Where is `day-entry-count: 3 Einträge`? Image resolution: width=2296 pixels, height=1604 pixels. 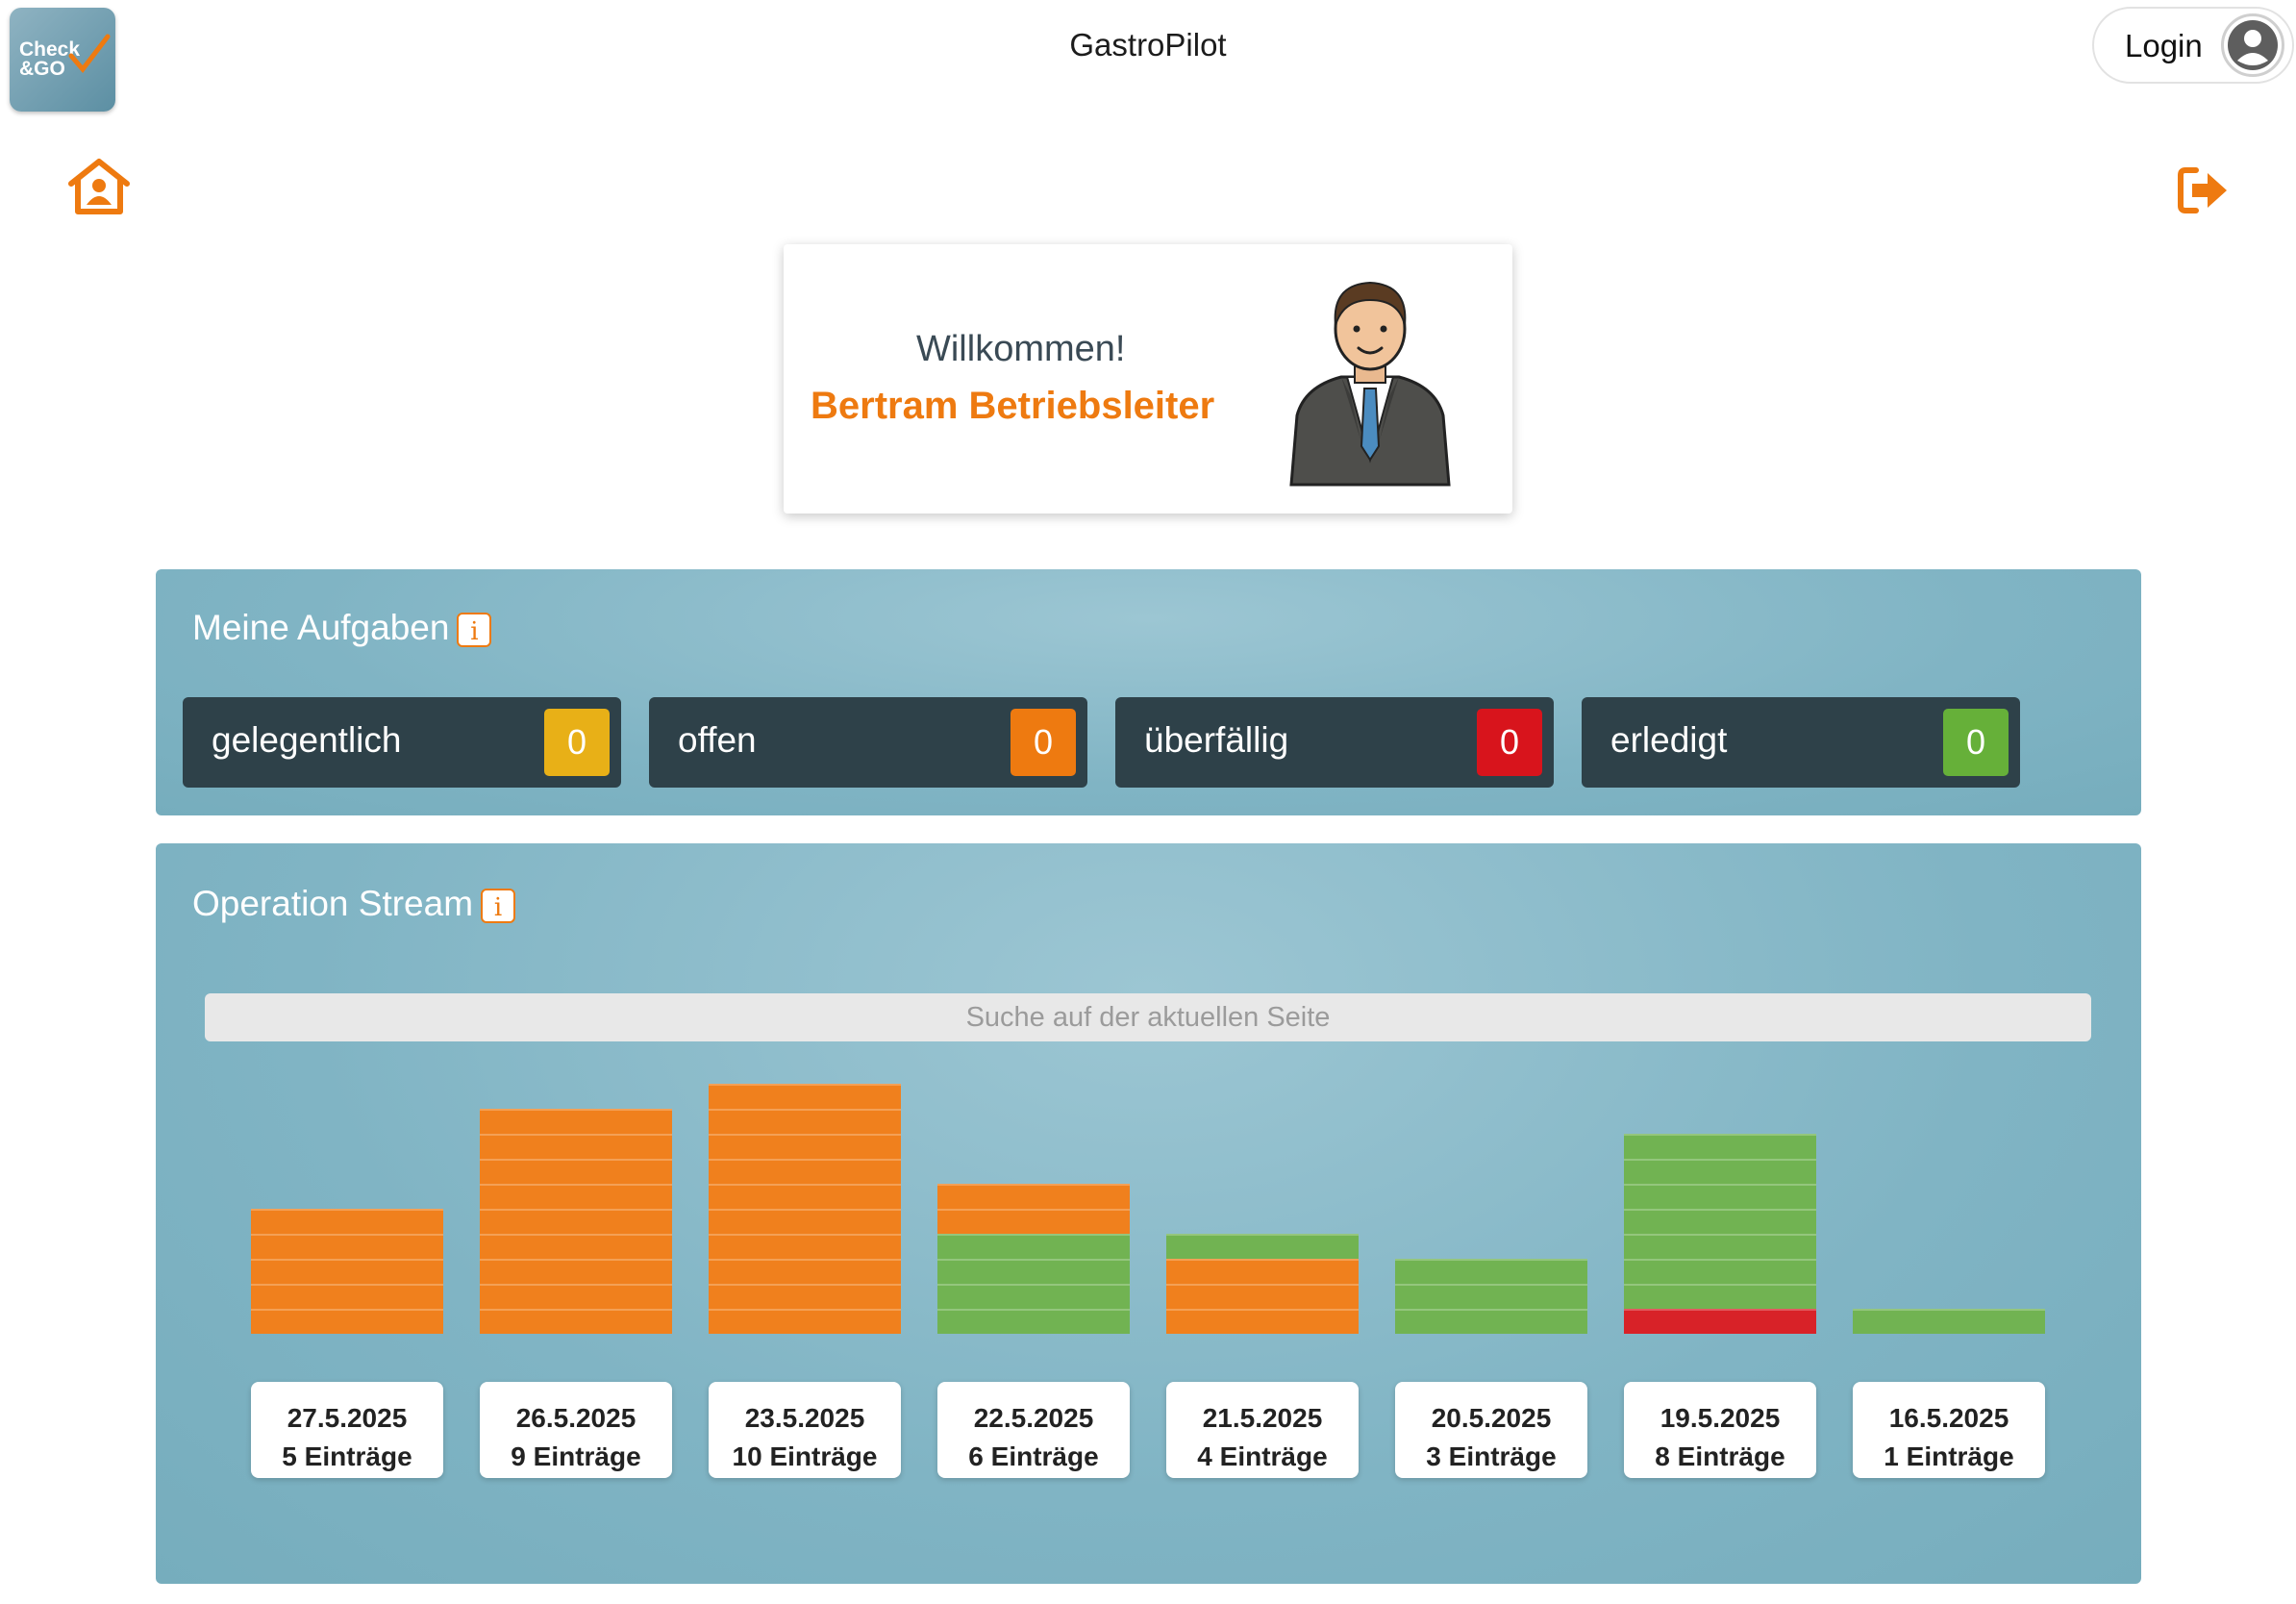
day-entry-count: 3 Einträge is located at coordinates (1491, 1456).